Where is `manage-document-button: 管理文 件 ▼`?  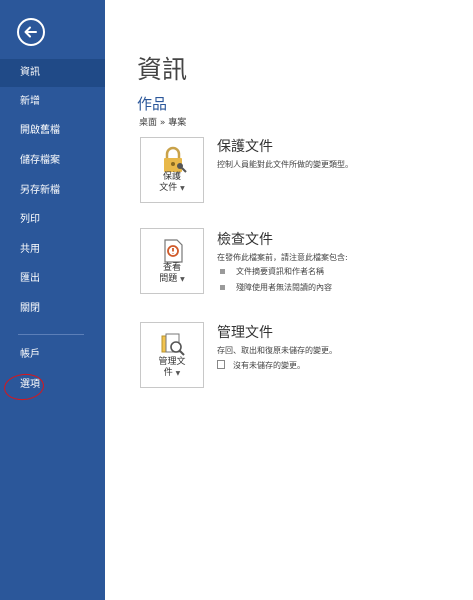 manage-document-button: 管理文 件 ▼ is located at coordinates (172, 355).